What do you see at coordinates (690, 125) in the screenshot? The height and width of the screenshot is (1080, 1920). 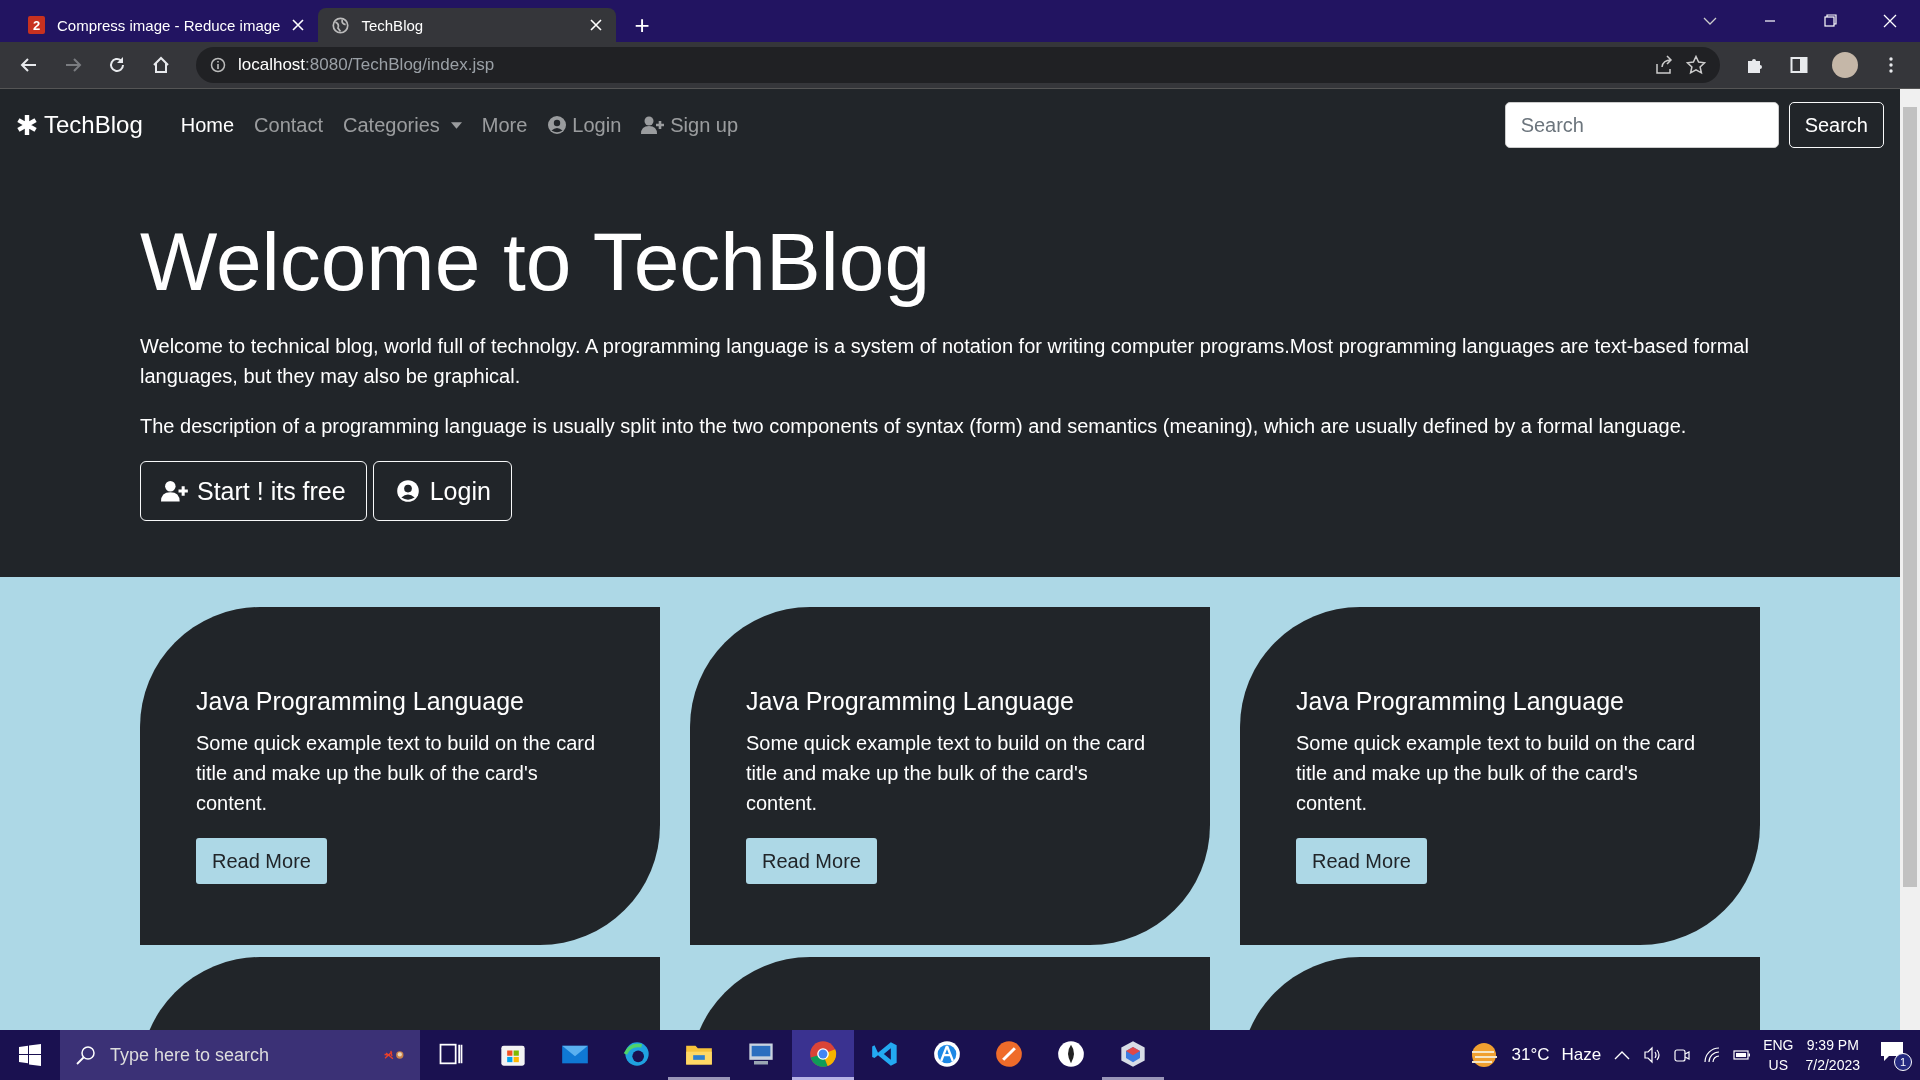 I see `nav-link: Sign up` at bounding box center [690, 125].